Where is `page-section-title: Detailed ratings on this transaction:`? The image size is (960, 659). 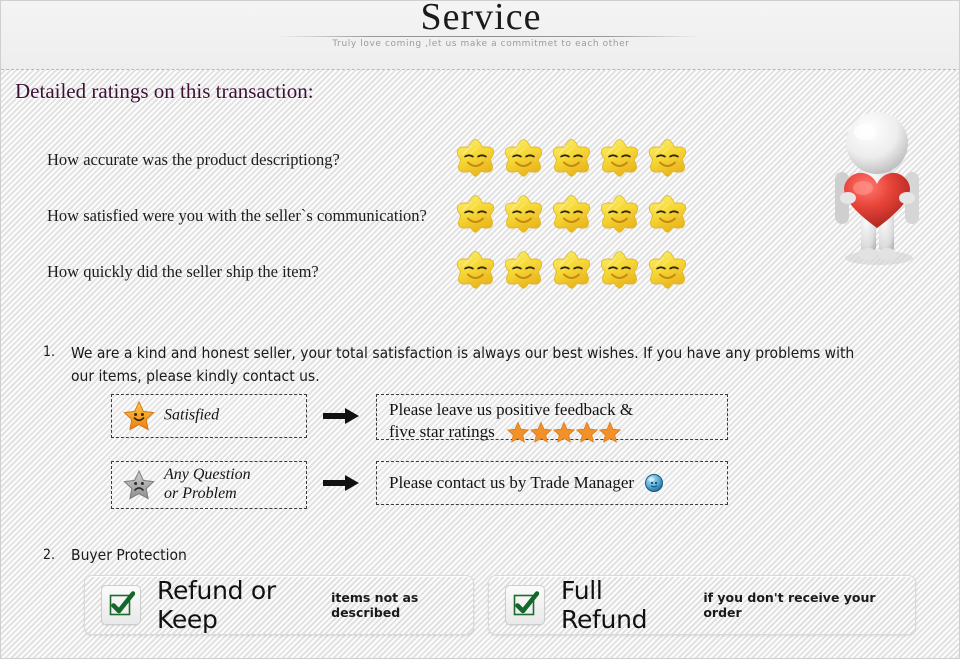
page-section-title: Detailed ratings on this transaction: is located at coordinates (164, 91).